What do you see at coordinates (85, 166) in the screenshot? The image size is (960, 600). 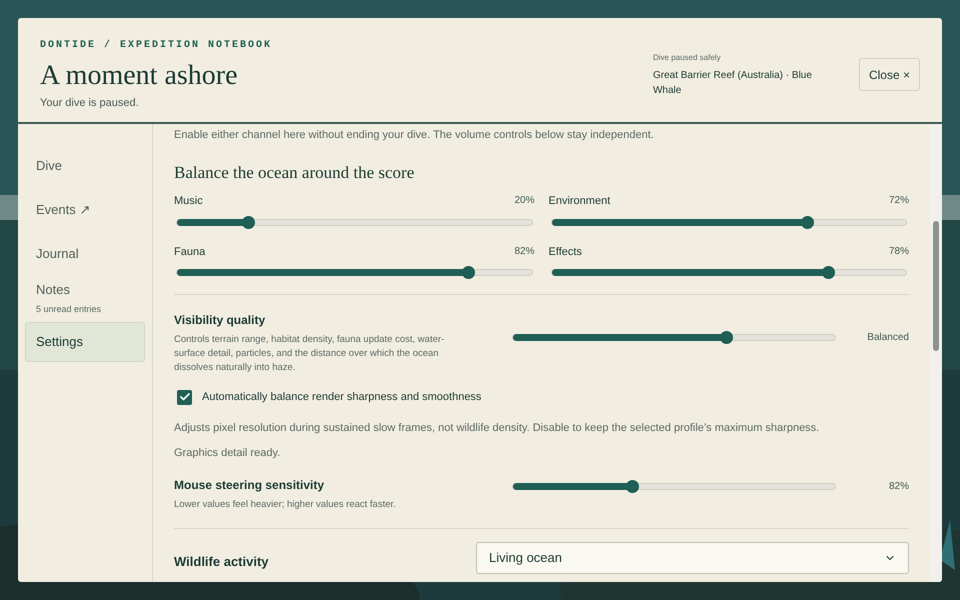 I see `sidebar-item: Dive` at bounding box center [85, 166].